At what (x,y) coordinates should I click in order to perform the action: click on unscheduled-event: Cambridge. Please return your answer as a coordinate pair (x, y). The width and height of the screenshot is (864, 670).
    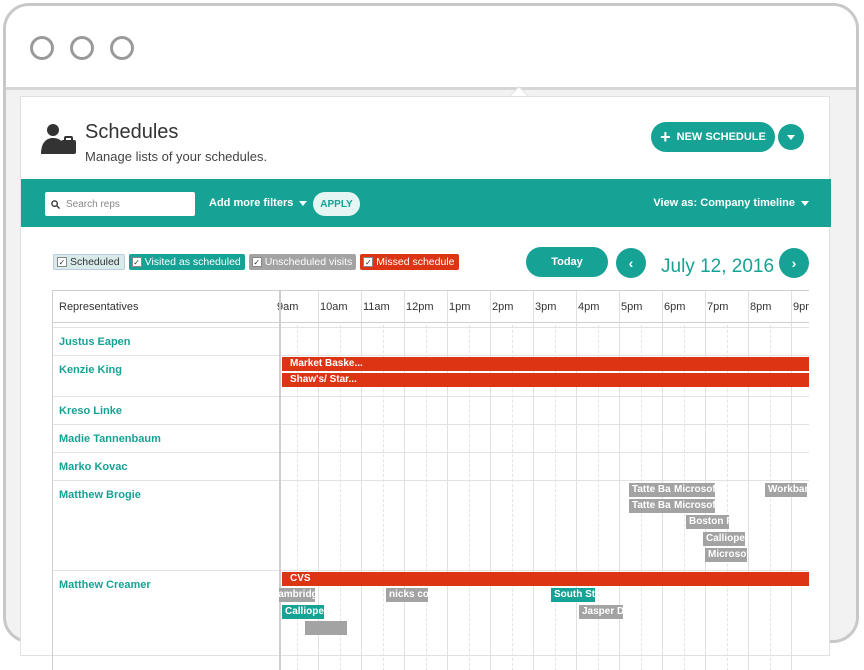
    Looking at the image, I should click on (297, 595).